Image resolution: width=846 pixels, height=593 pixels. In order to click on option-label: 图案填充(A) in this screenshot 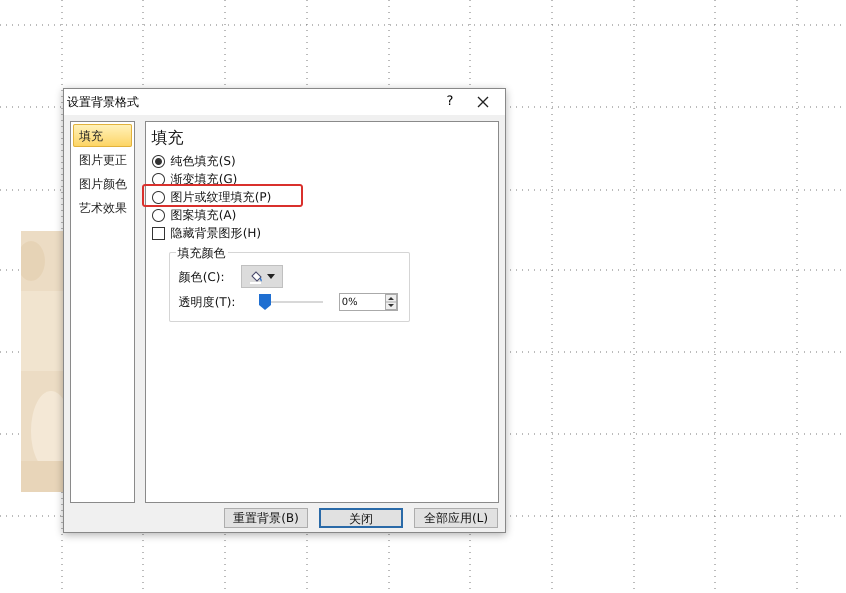, I will do `click(203, 215)`.